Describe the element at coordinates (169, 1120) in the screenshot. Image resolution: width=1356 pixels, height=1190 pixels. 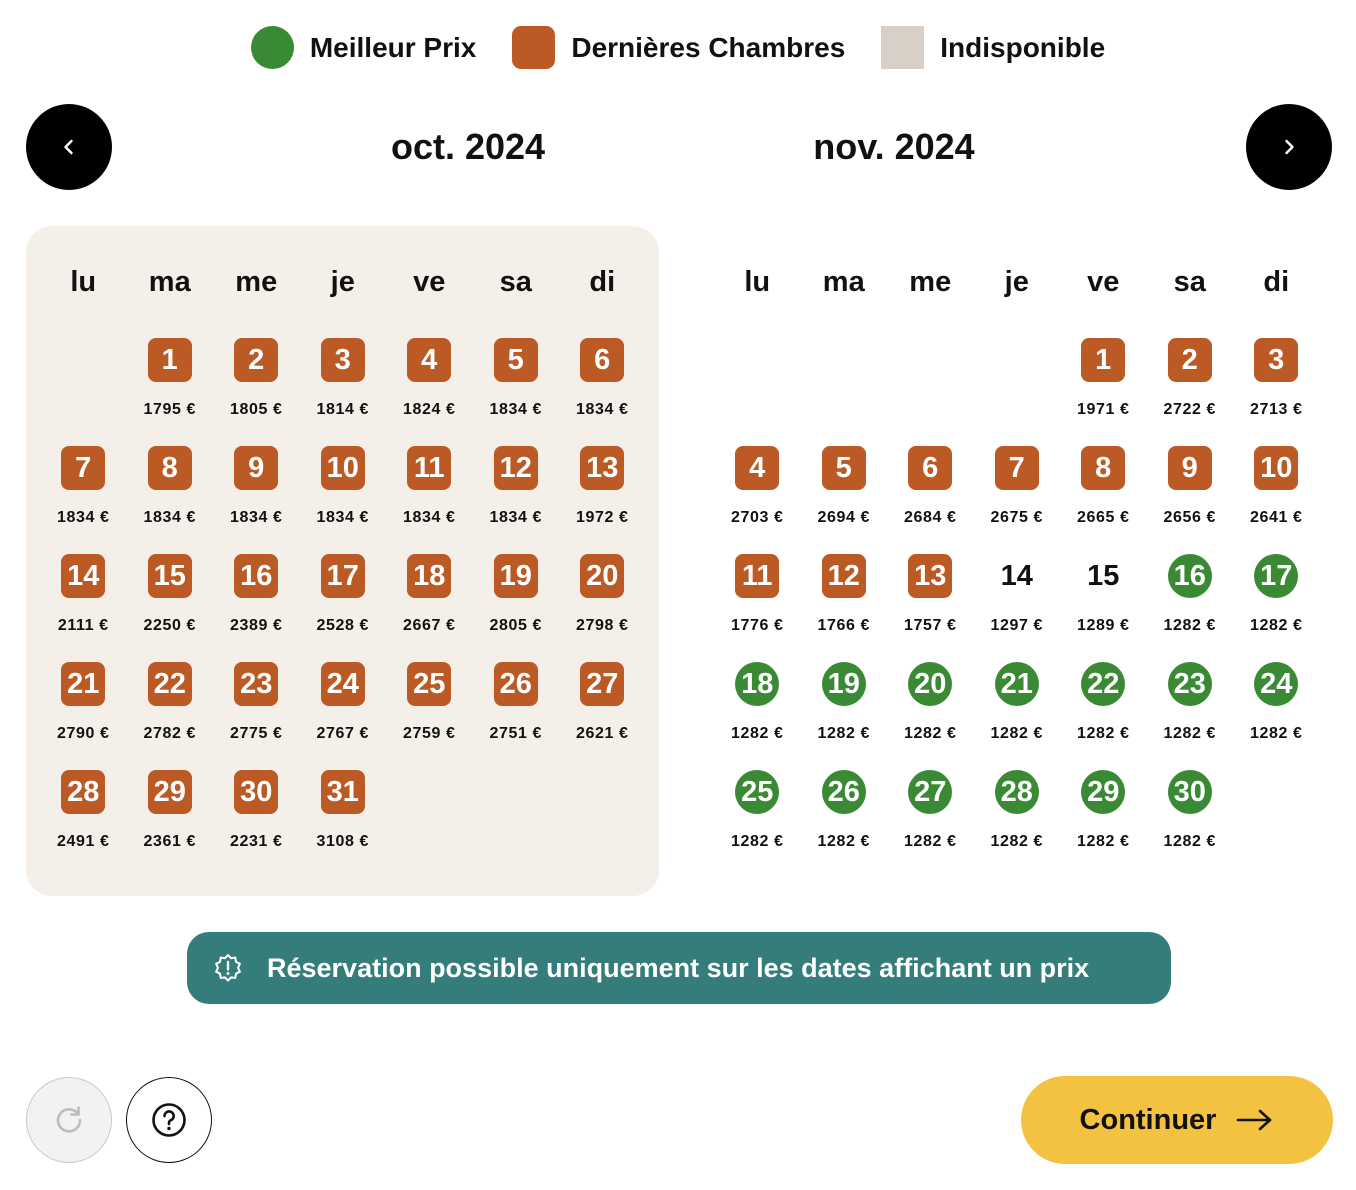
I see `help-button` at that location.